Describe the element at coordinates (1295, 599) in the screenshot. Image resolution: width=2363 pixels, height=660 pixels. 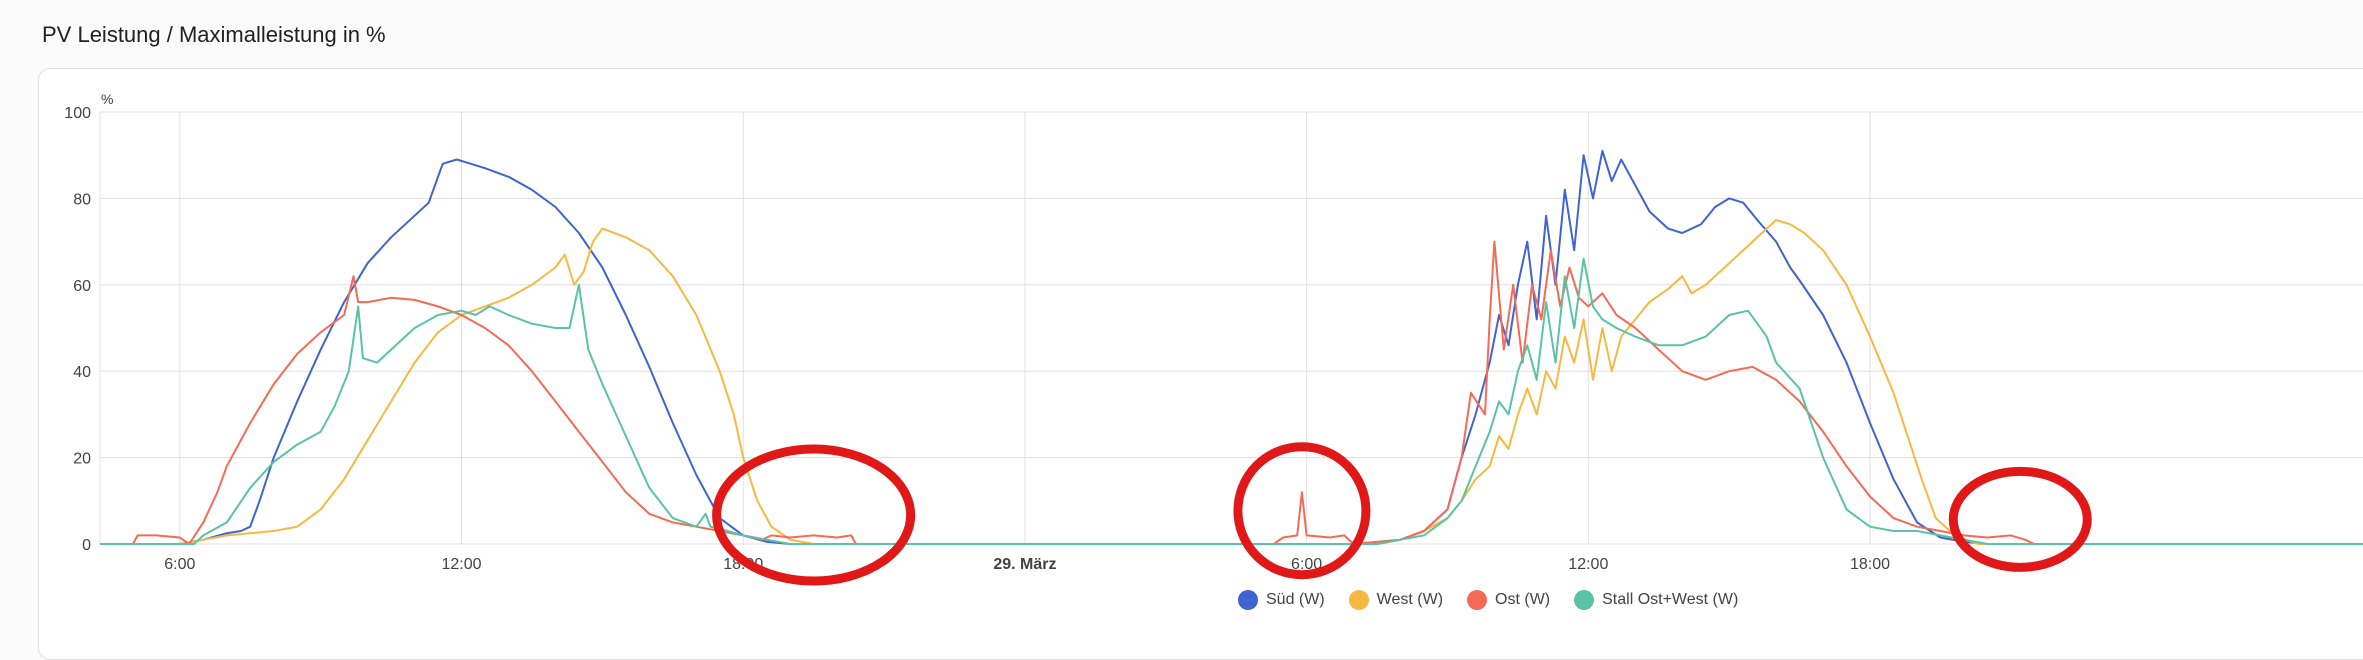
I see `legend-label-sued: Süd (W)` at that location.